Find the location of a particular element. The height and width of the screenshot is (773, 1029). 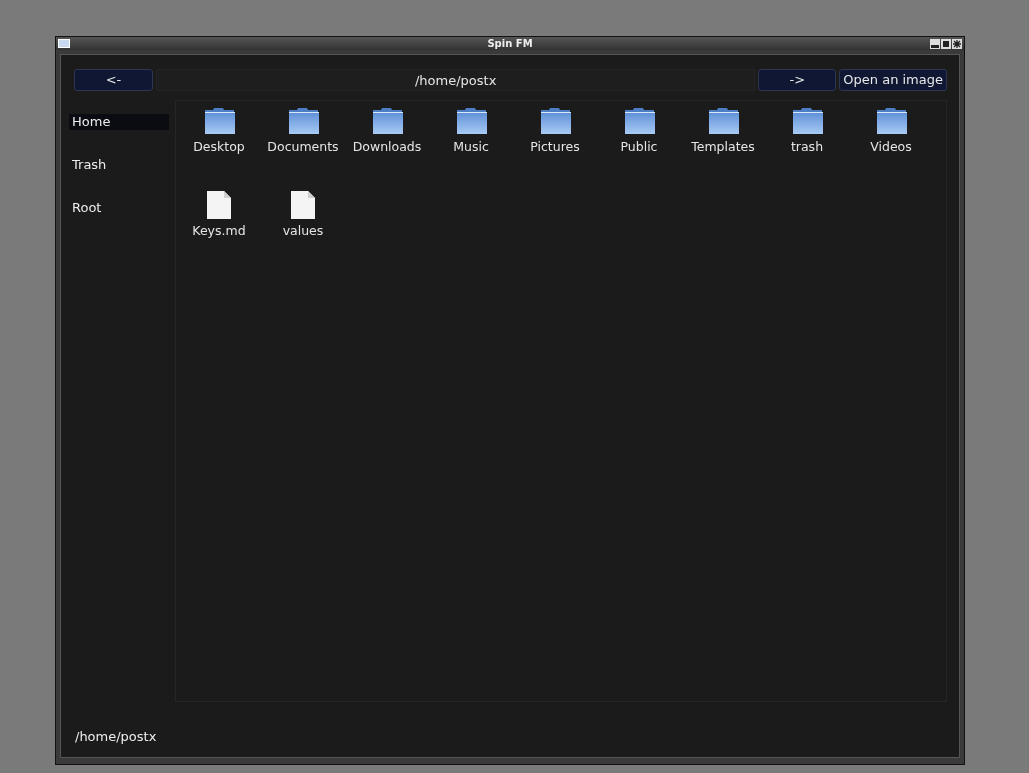

file-name: Downloads is located at coordinates (387, 146).